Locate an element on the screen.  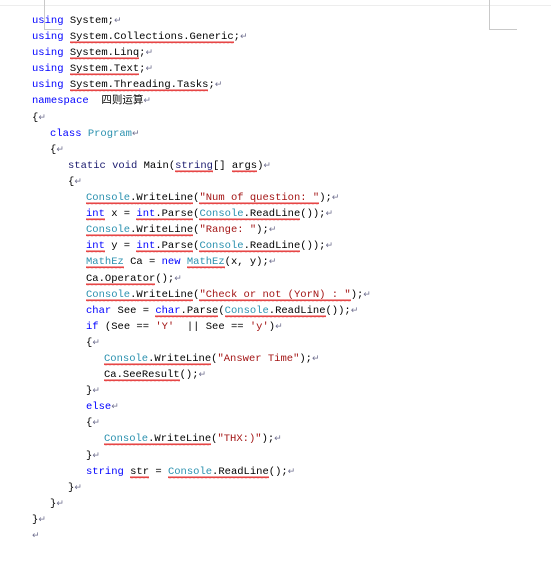
code-line: ↵ is located at coordinates (275, 536).